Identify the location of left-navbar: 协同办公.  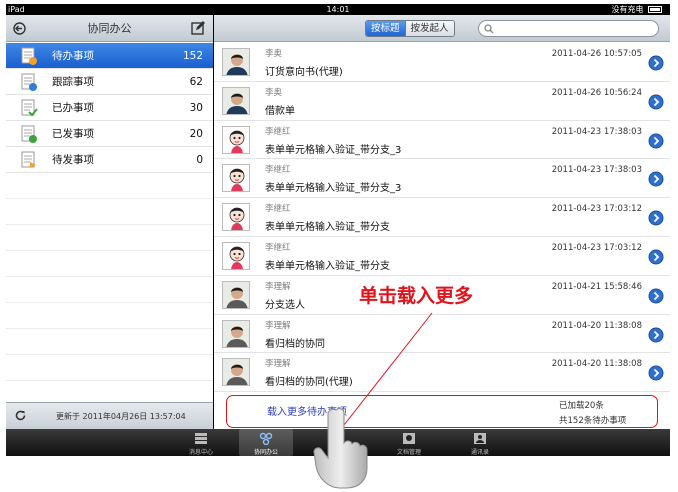
(109, 28).